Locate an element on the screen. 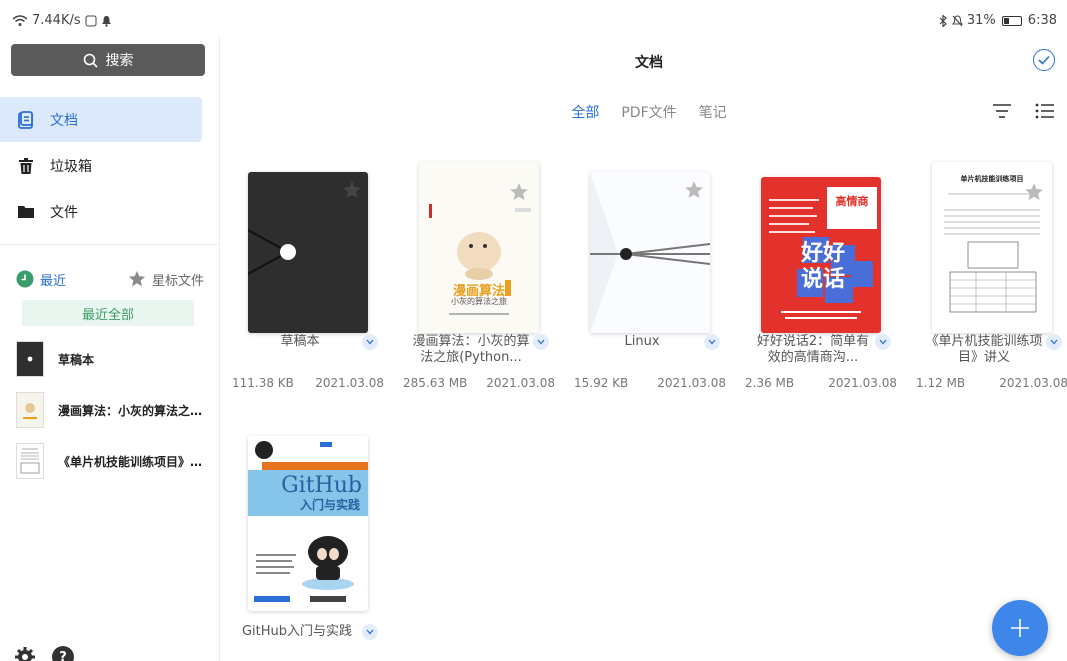 The image size is (1067, 661). sidebar-item-documents: 文档 is located at coordinates (101, 119).